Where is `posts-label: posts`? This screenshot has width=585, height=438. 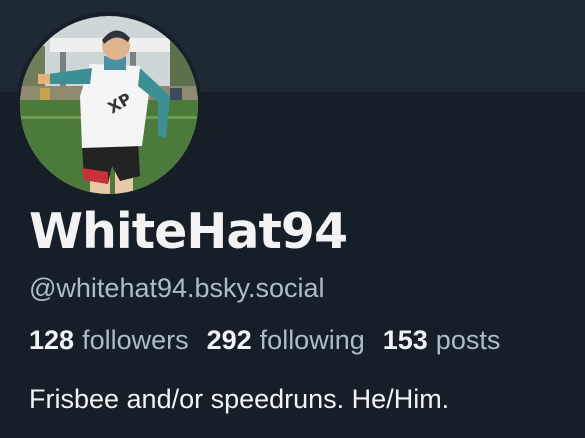
posts-label: posts is located at coordinates (468, 340).